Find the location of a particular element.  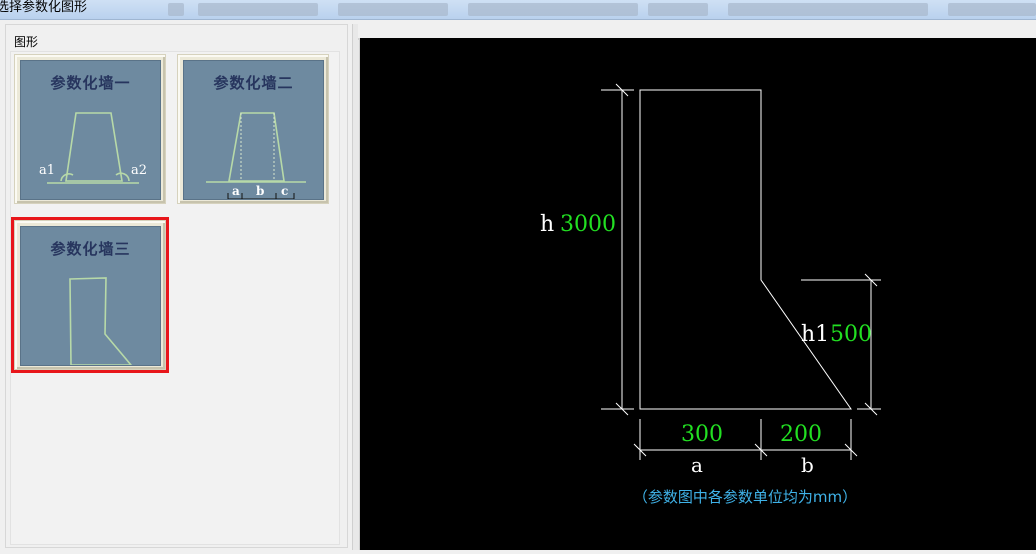

unit-note: （参数图中各参数单位均为mm） is located at coordinates (745, 497).